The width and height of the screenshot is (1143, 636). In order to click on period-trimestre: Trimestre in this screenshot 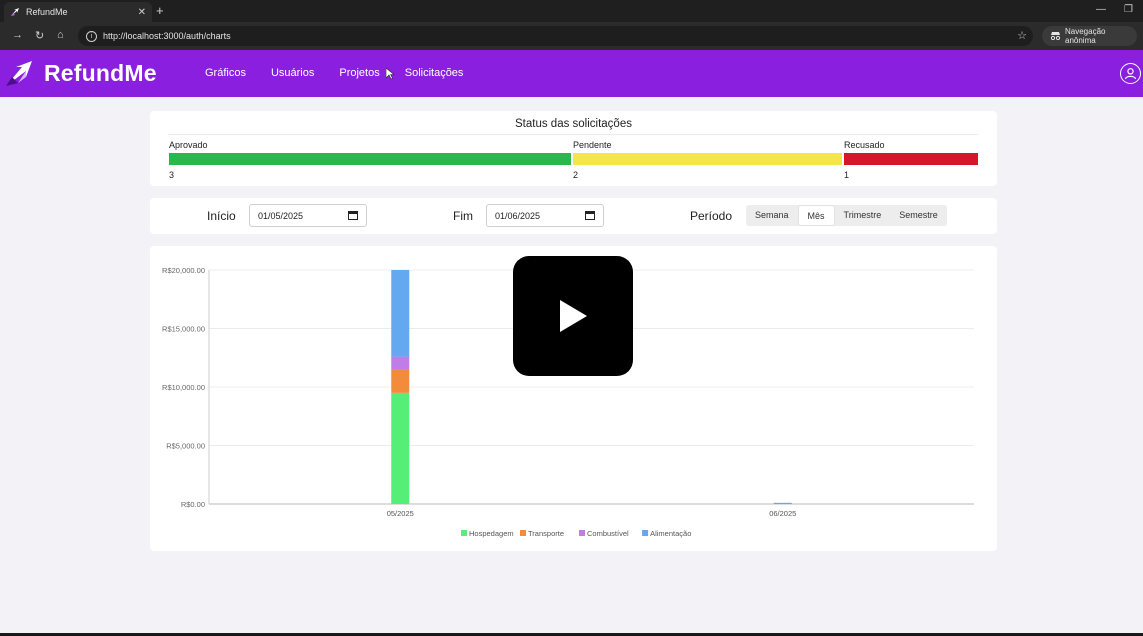, I will do `click(863, 215)`.